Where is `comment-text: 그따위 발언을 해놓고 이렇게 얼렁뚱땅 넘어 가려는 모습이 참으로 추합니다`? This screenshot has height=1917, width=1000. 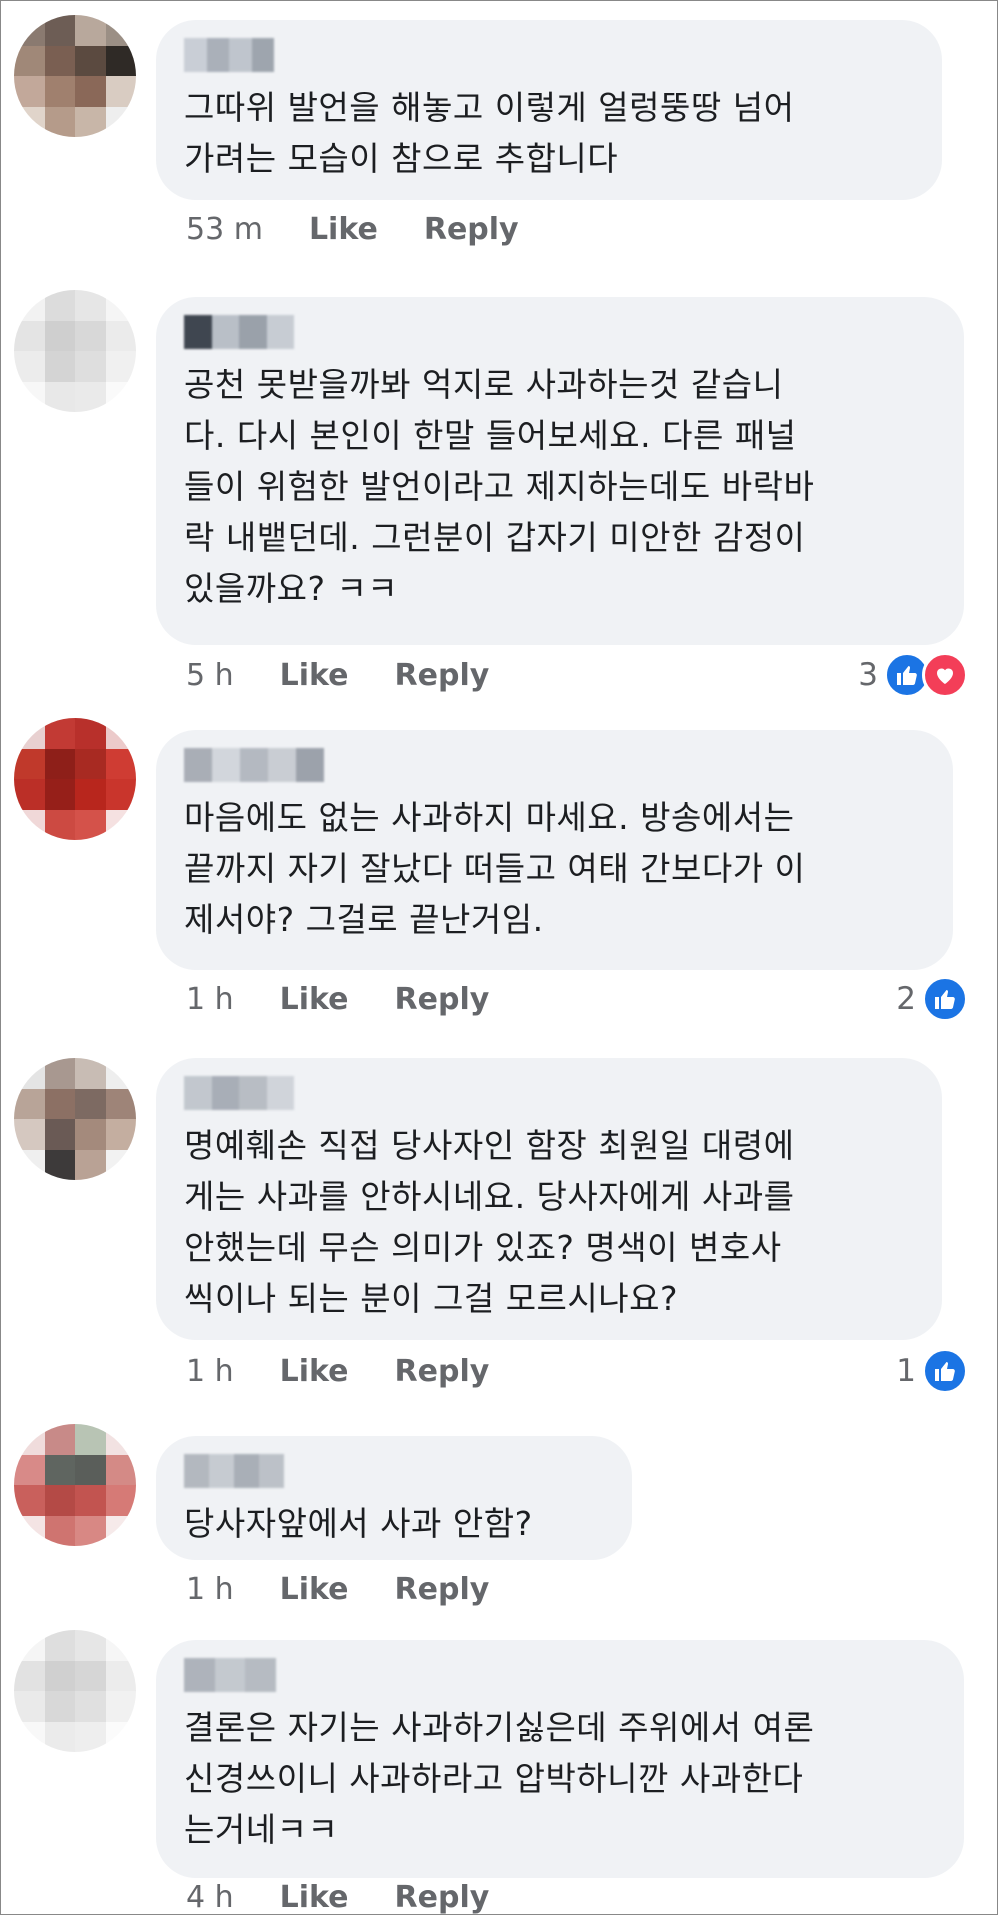
comment-text: 그따위 발언을 해놓고 이렇게 얼렁뚱땅 넘어 가려는 모습이 참으로 추합니다 is located at coordinates (489, 133).